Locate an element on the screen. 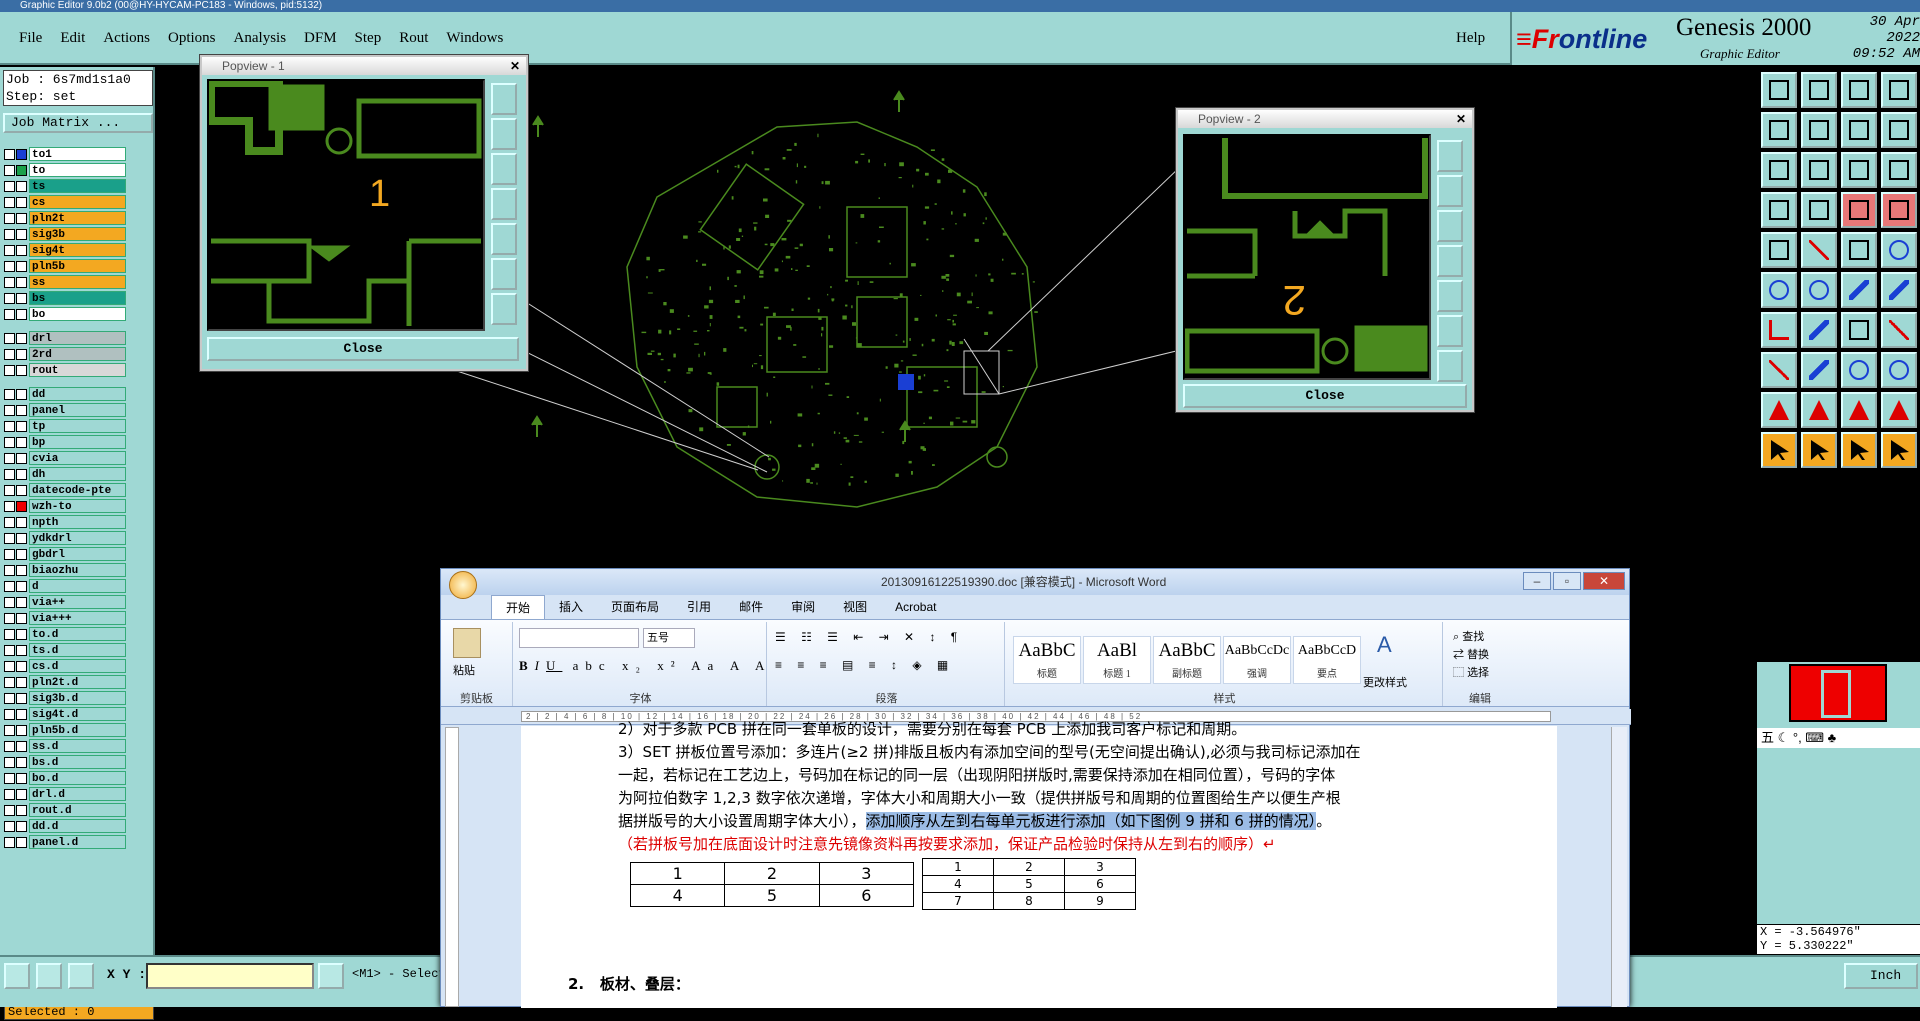 This screenshot has width=1920, height=1021. layer-row: ss.d is located at coordinates (65, 746).